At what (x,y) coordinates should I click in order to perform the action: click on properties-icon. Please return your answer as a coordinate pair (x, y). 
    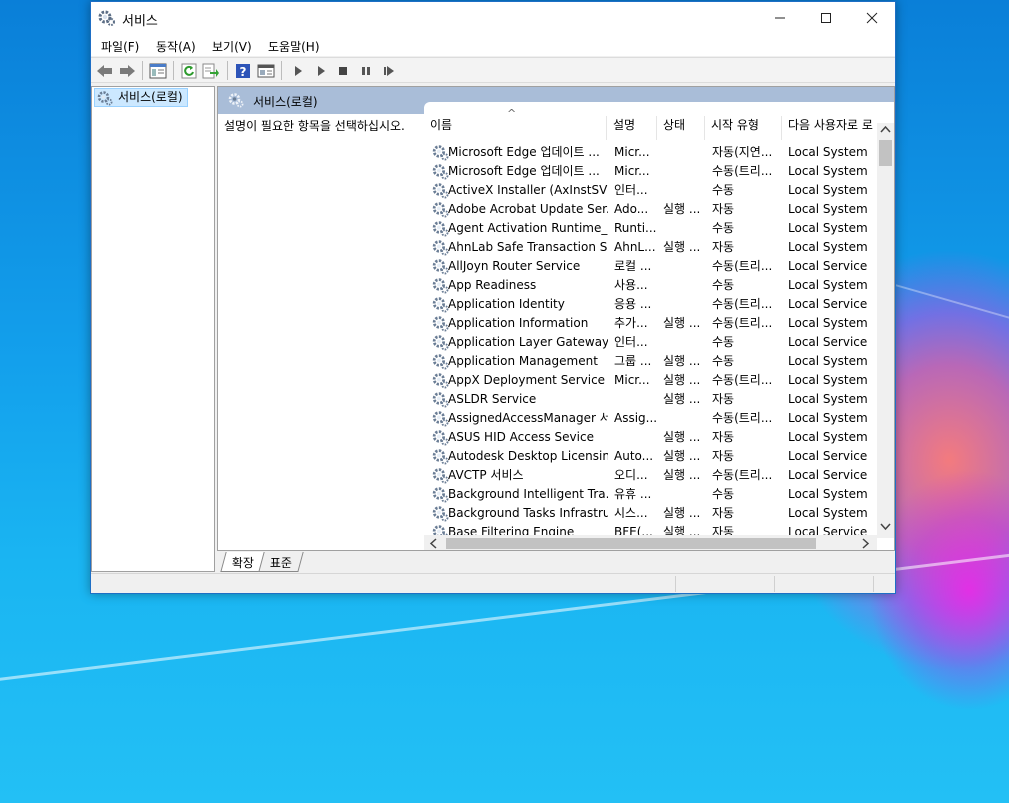
    Looking at the image, I should click on (266, 70).